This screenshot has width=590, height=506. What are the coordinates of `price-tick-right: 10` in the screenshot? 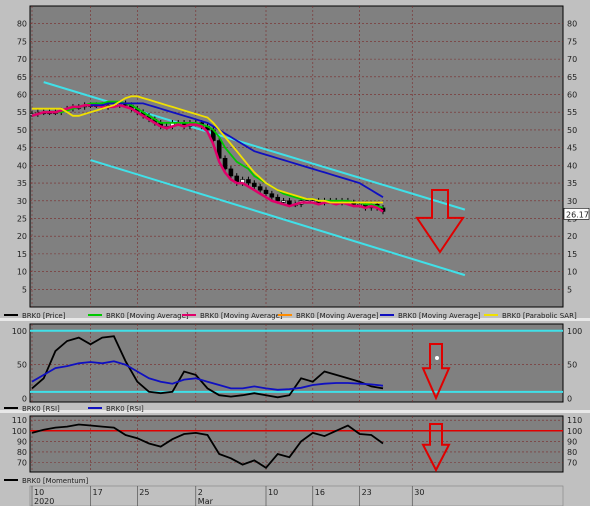 It's located at (572, 272).